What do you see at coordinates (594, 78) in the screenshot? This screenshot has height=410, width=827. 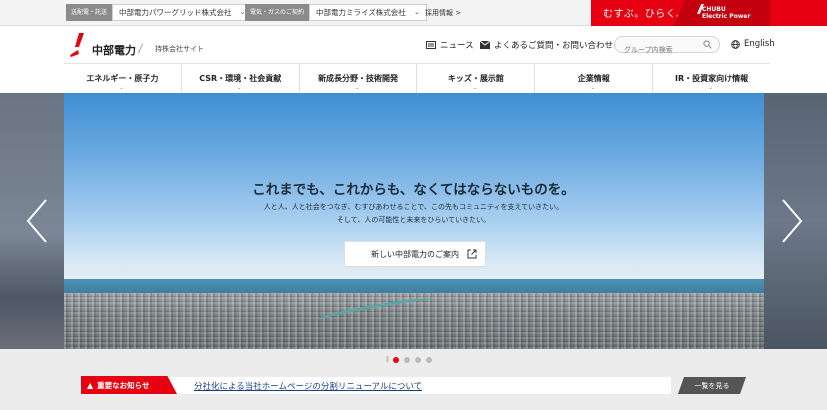 I see `nav-item-company: 企業情報 ⌄` at bounding box center [594, 78].